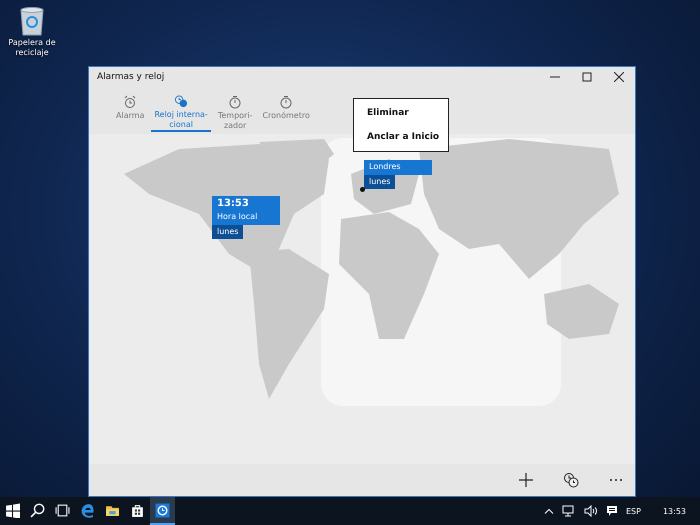 This screenshot has width=700, height=525. What do you see at coordinates (130, 102) in the screenshot?
I see `alarm-clock-icon` at bounding box center [130, 102].